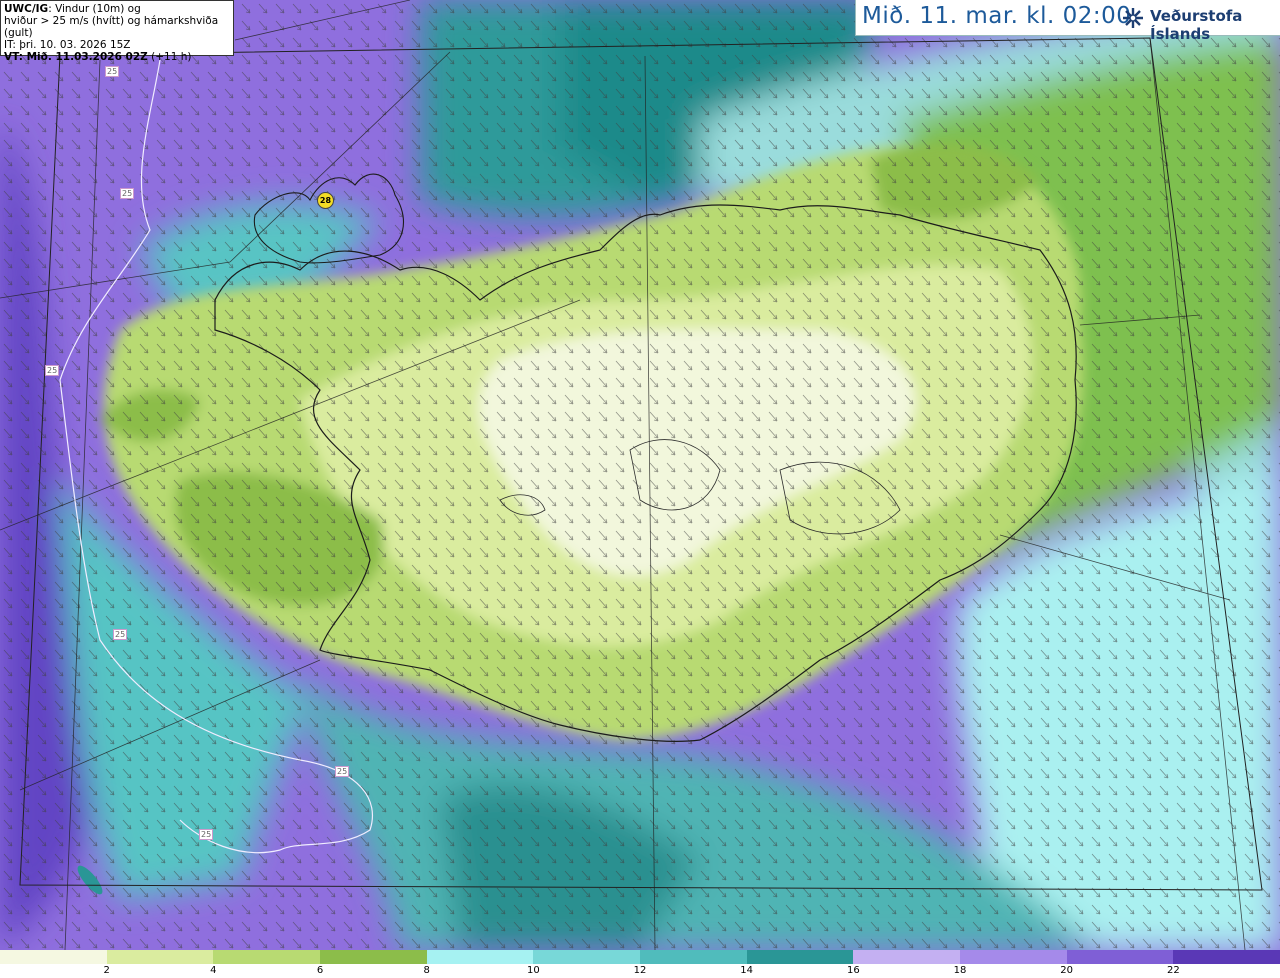  What do you see at coordinates (320, 970) in the screenshot?
I see `legend-tick-label: 6` at bounding box center [320, 970].